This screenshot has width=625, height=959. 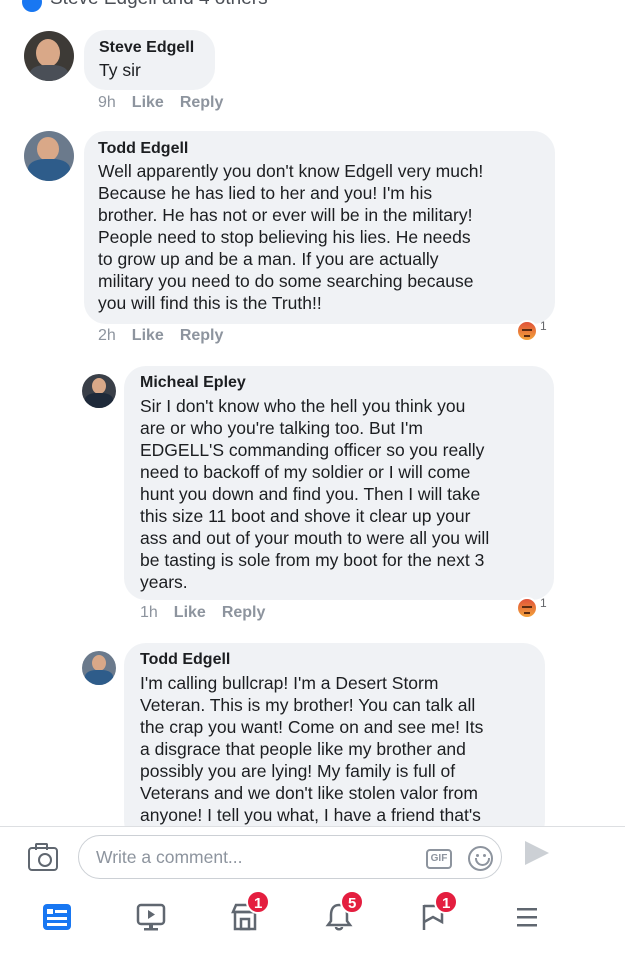 What do you see at coordinates (480, 858) in the screenshot?
I see `emoji-icon` at bounding box center [480, 858].